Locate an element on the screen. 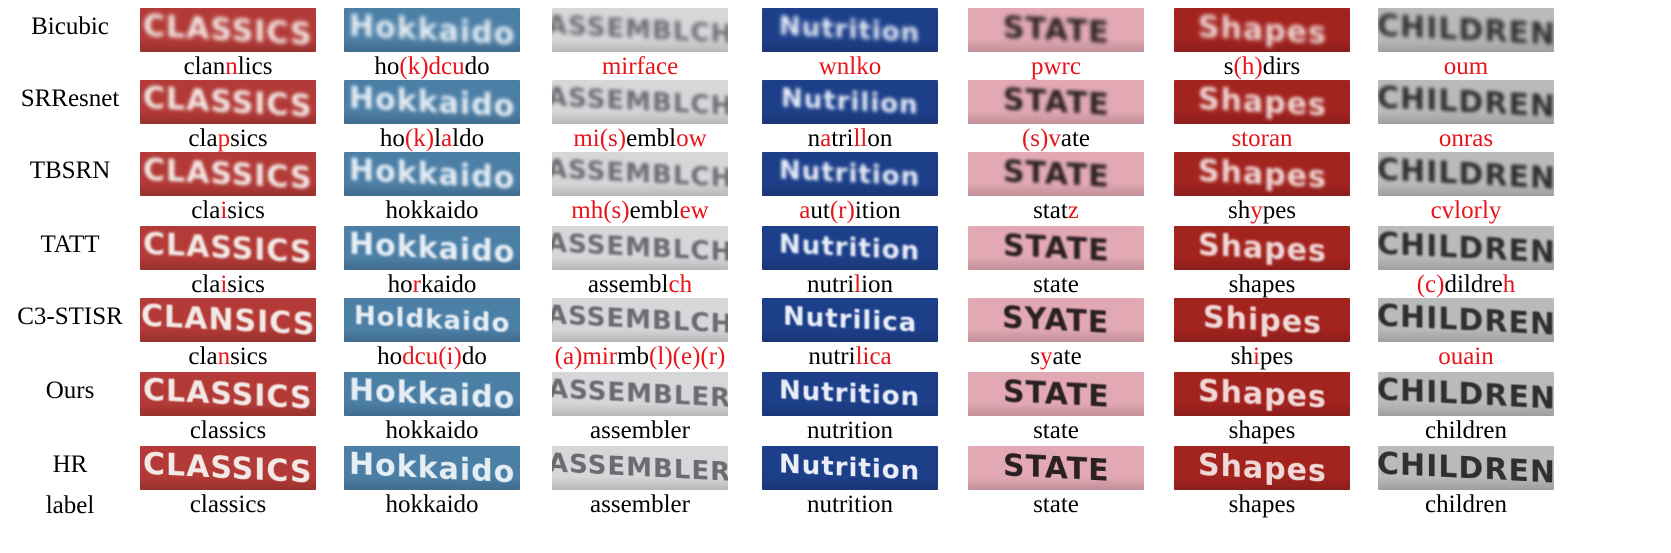 The width and height of the screenshot is (1671, 553). row-label: C3-STISR is located at coordinates (70, 316).